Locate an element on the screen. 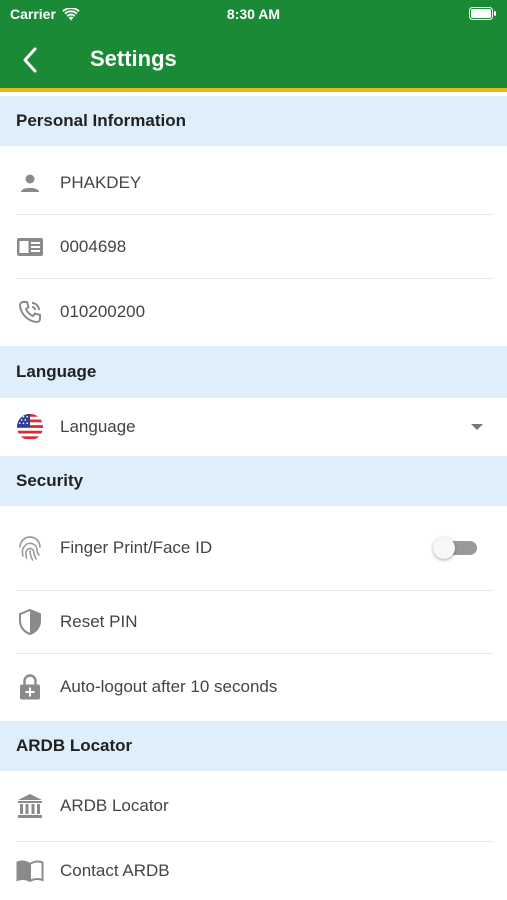 The width and height of the screenshot is (507, 900). fingerprint-icon is located at coordinates (30, 548).